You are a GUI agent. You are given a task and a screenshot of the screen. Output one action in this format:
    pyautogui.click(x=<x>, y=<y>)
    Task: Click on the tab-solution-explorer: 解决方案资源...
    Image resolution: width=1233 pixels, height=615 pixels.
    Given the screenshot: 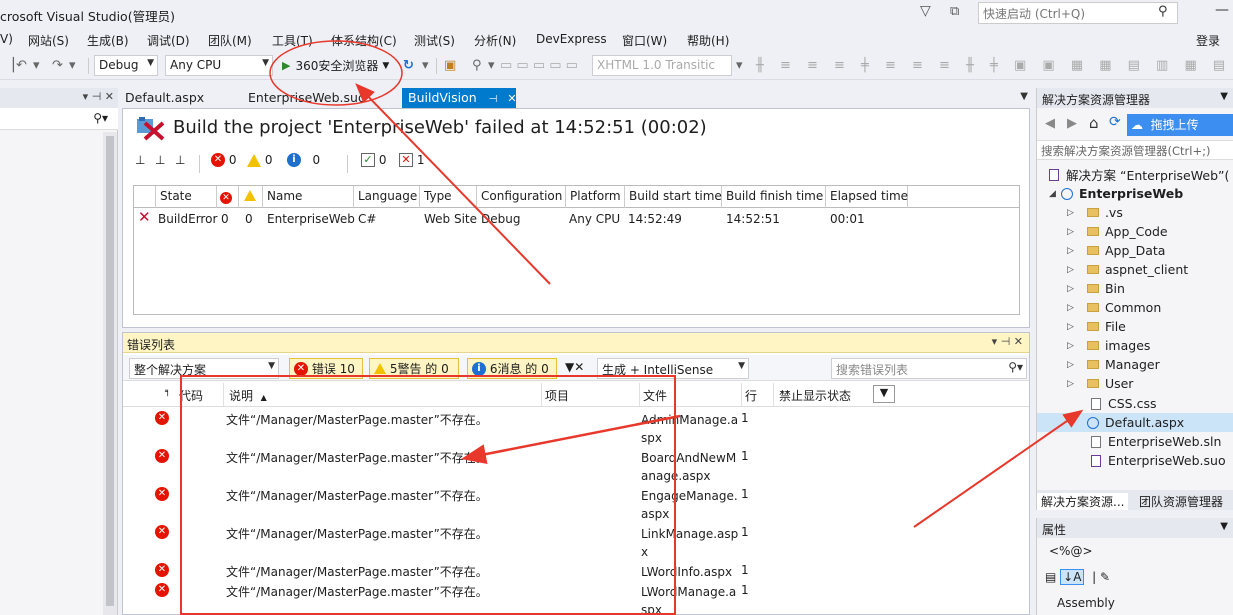 What is the action you would take?
    pyautogui.click(x=1083, y=501)
    